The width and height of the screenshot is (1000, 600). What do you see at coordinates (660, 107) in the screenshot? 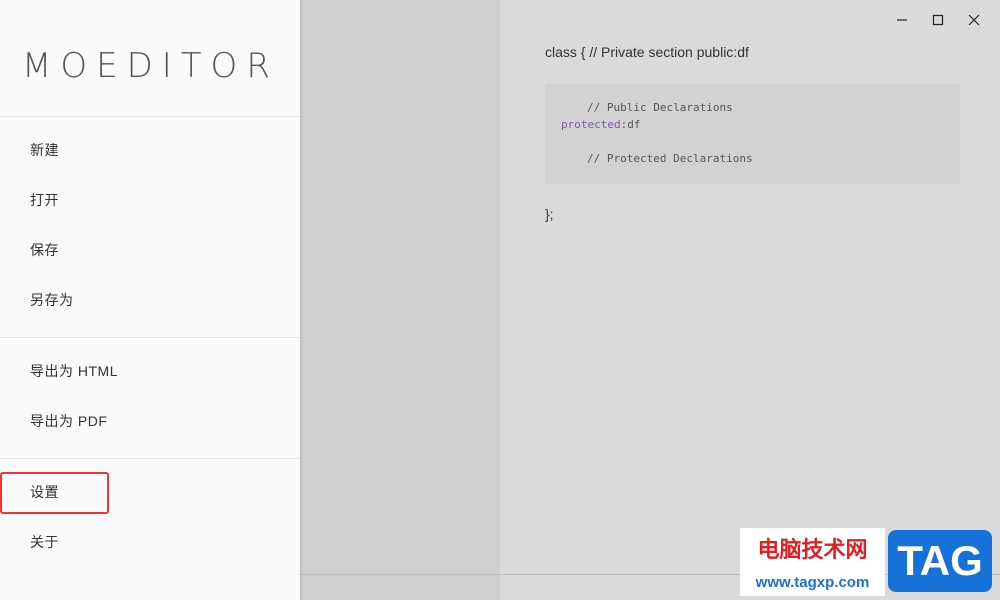
I see `code-comment-public: // Public Declarations` at bounding box center [660, 107].